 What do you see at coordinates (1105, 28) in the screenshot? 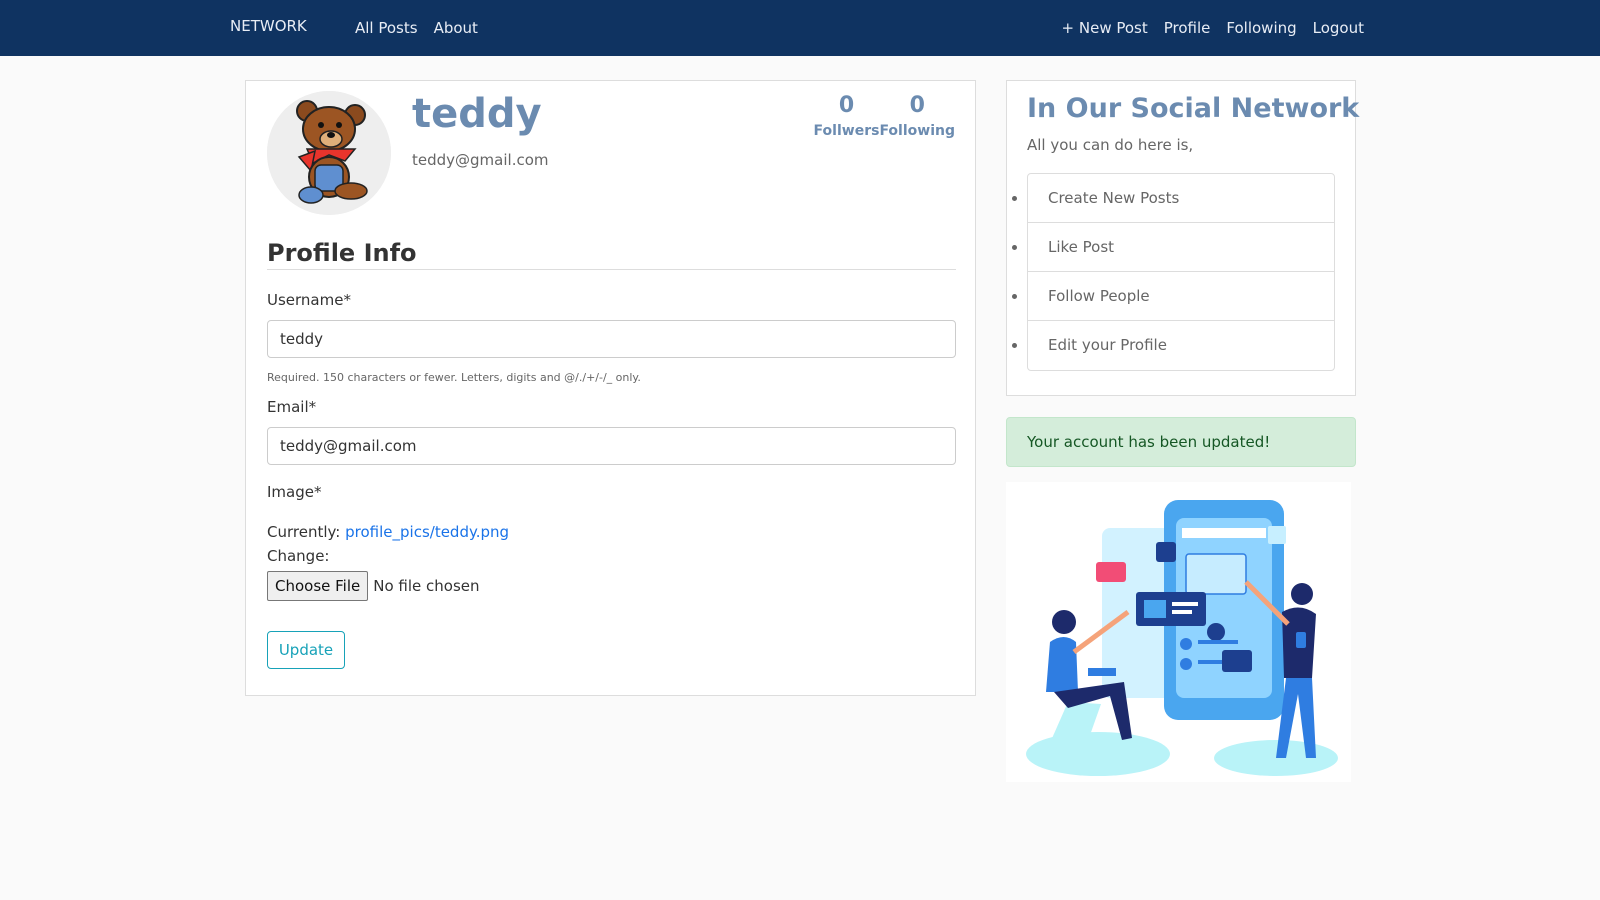
I see `nav-new-post-link: + New Post` at bounding box center [1105, 28].